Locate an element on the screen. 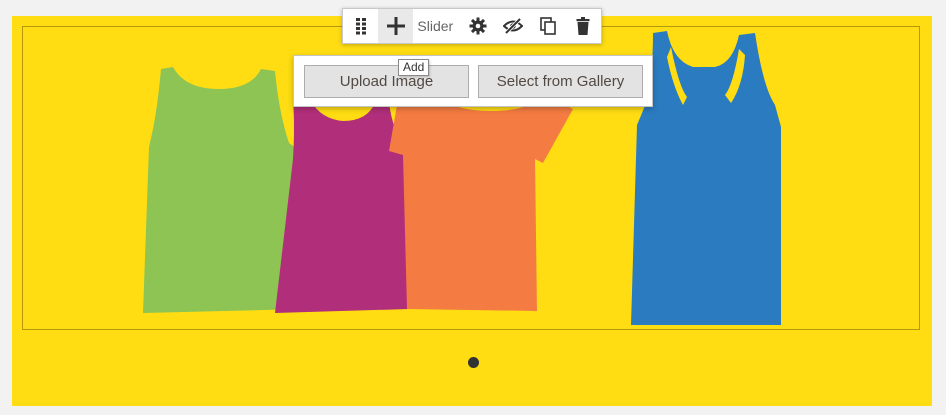 The image size is (946, 415). move-handle is located at coordinates (360, 26).